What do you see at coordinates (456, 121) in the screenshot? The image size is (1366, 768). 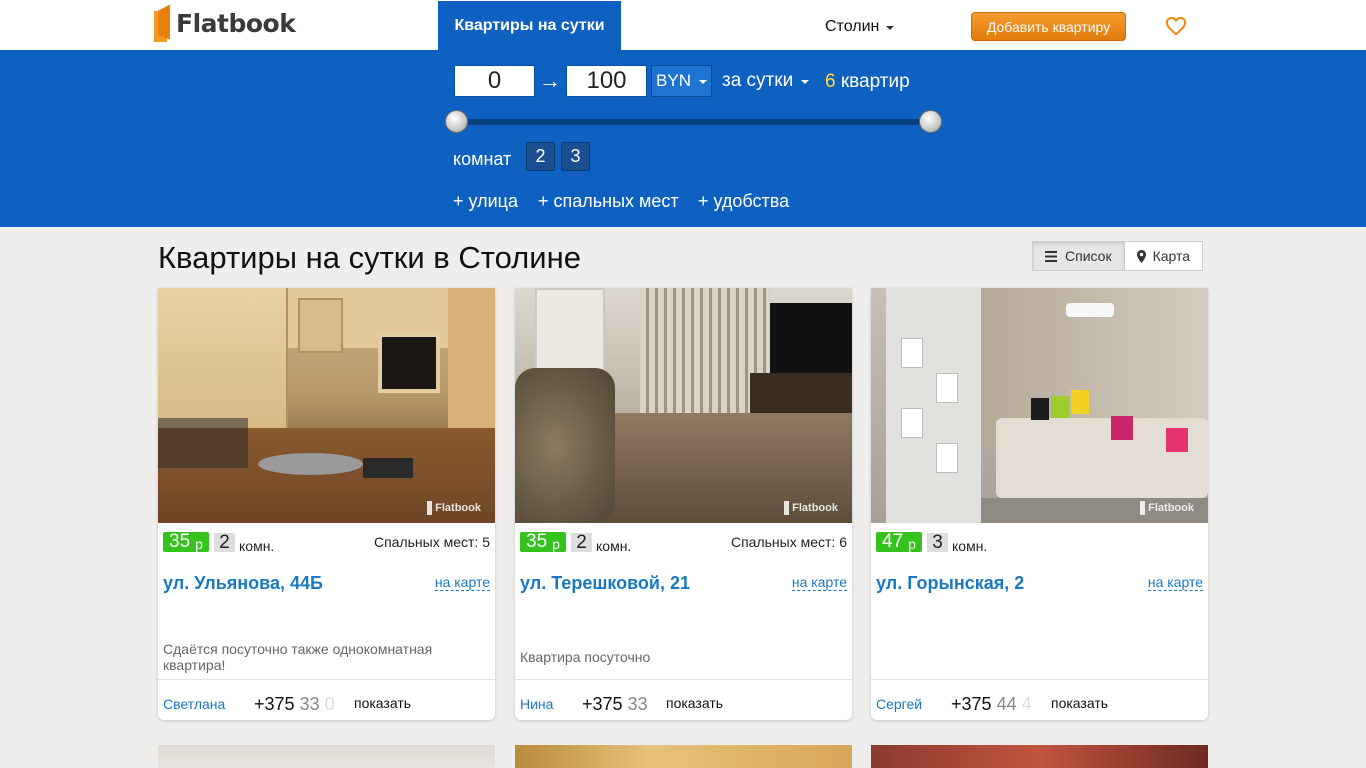 I see `price-slider-min-handle` at bounding box center [456, 121].